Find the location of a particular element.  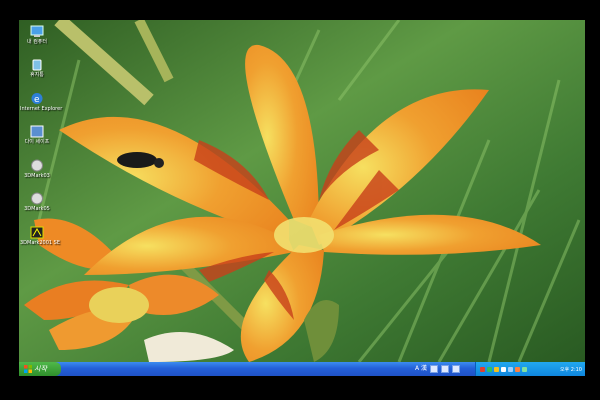

internet-explorer-icon: e is located at coordinates (37, 99).